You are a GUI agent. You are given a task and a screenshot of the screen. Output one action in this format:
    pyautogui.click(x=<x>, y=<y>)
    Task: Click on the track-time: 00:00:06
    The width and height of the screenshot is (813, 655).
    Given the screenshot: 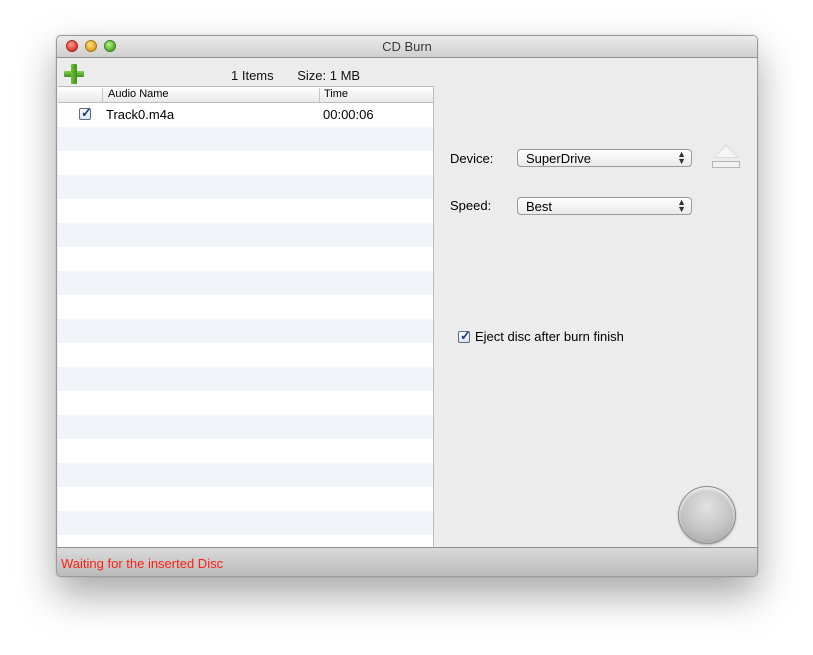 What is the action you would take?
    pyautogui.click(x=348, y=114)
    